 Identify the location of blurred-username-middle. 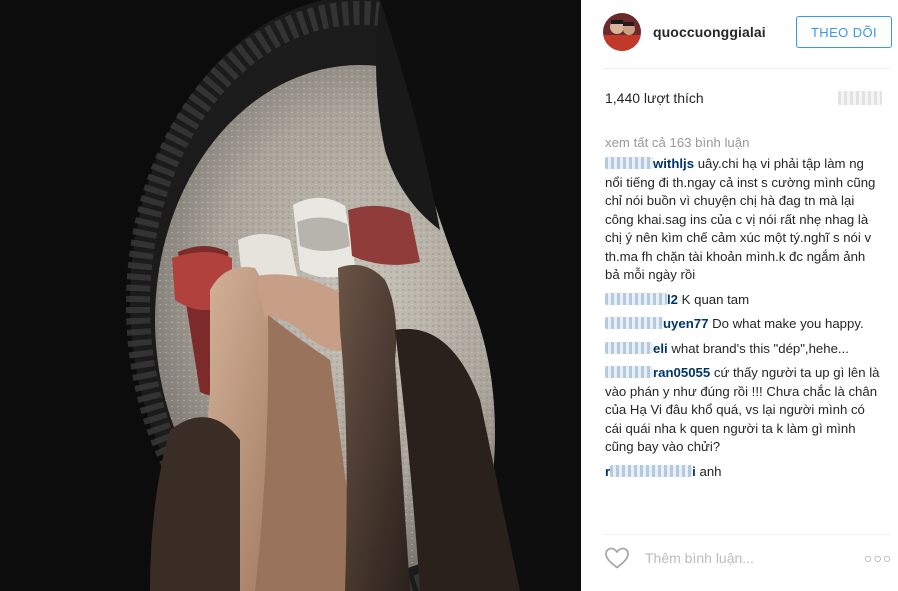
(651, 470).